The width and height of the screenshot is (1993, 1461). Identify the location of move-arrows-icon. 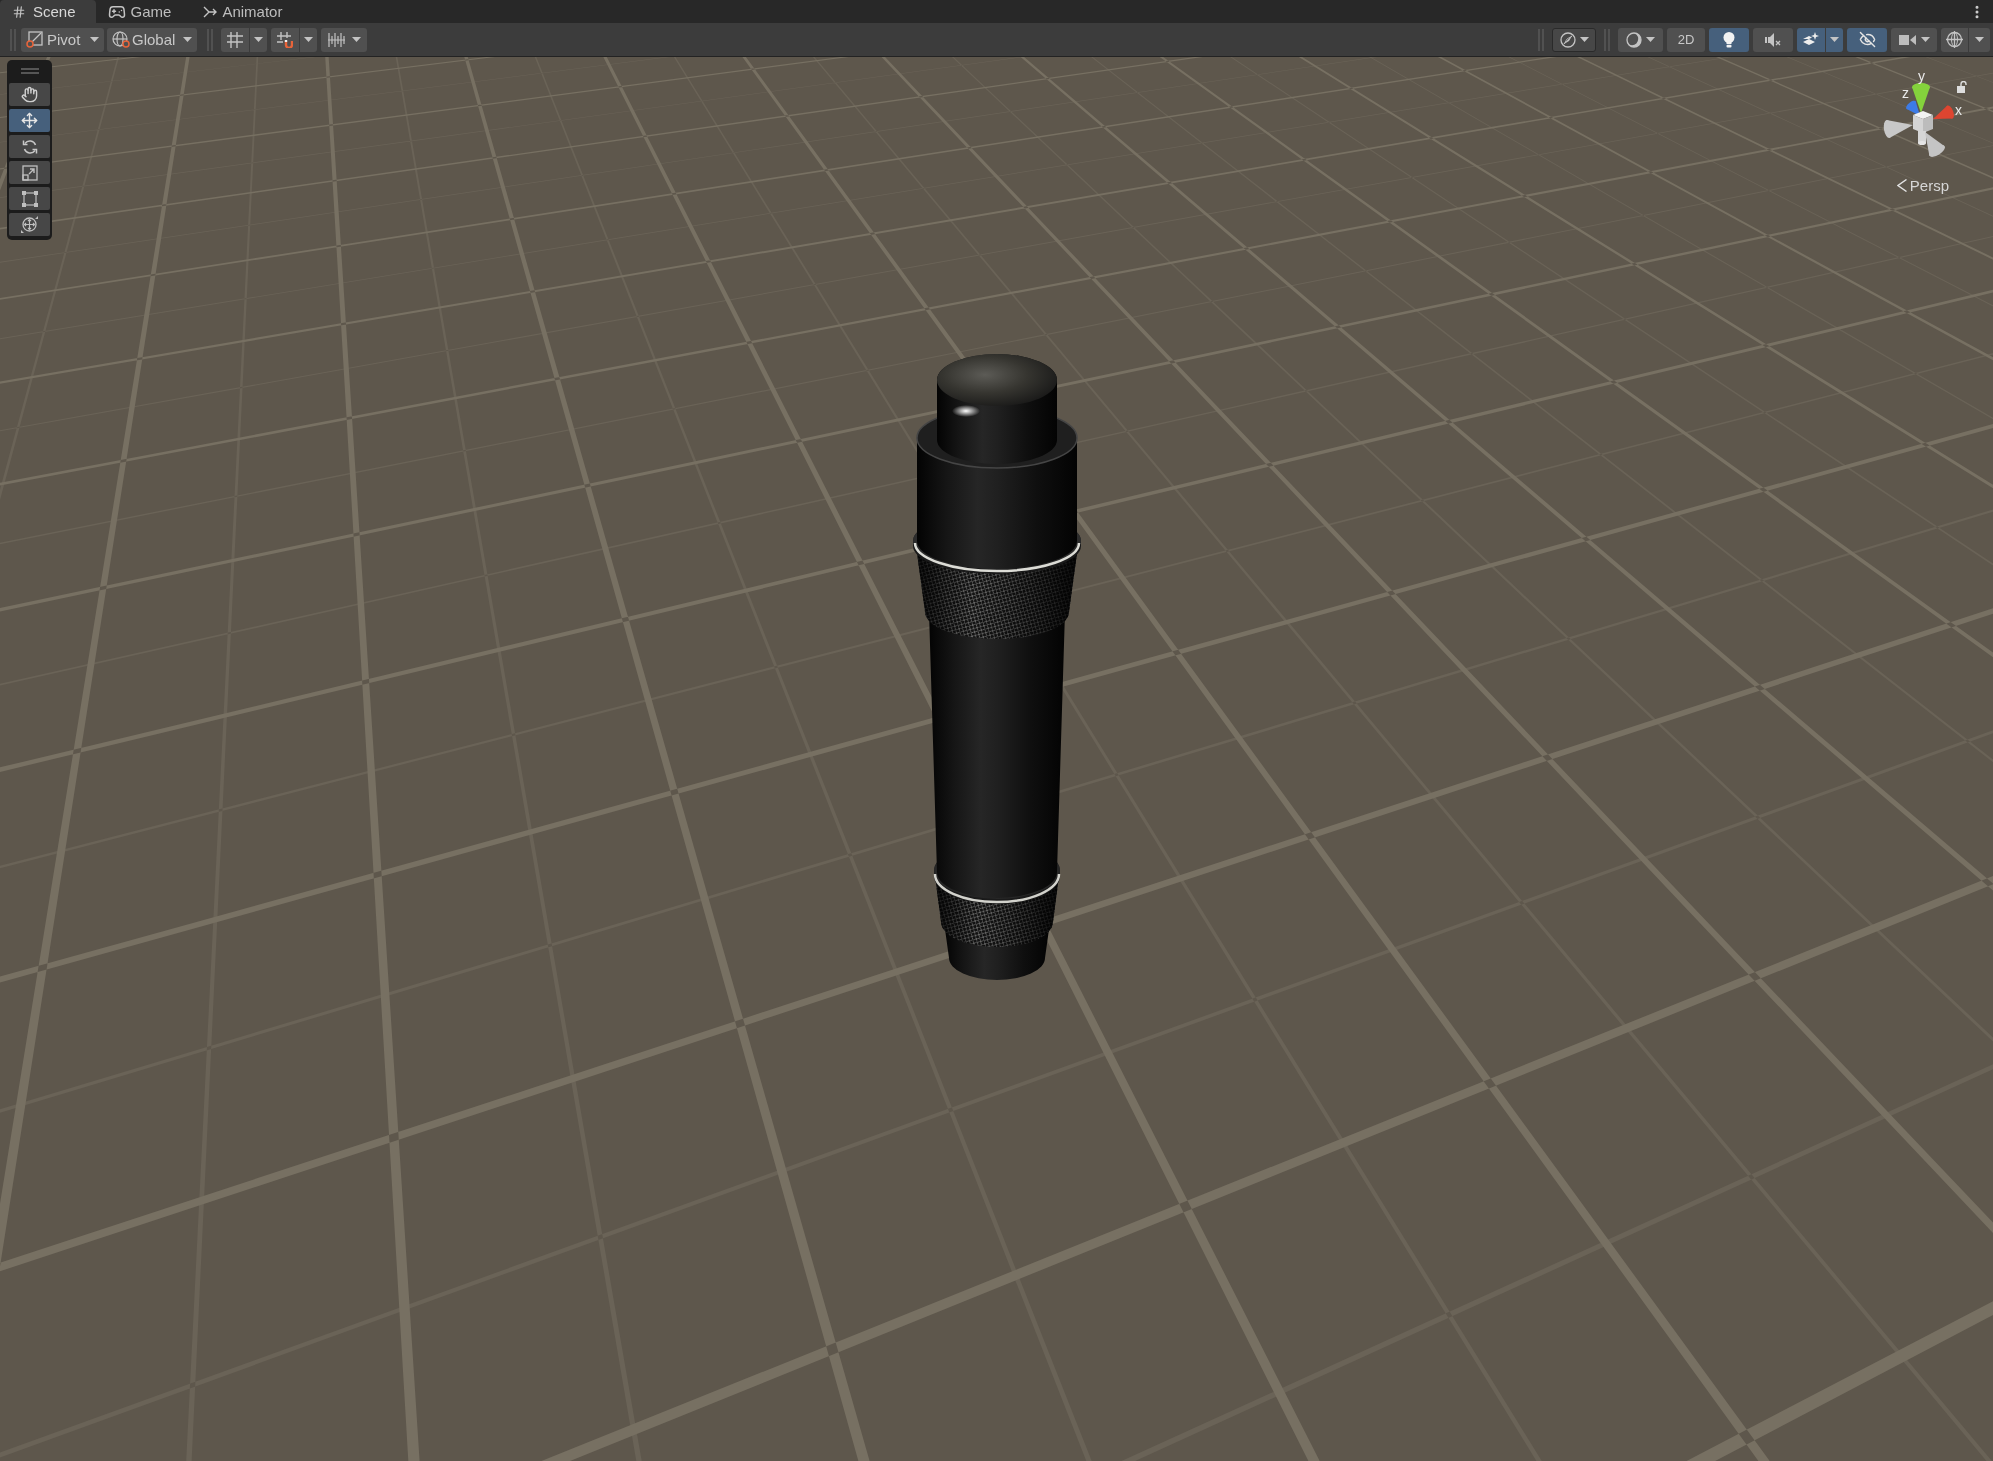
(29, 120).